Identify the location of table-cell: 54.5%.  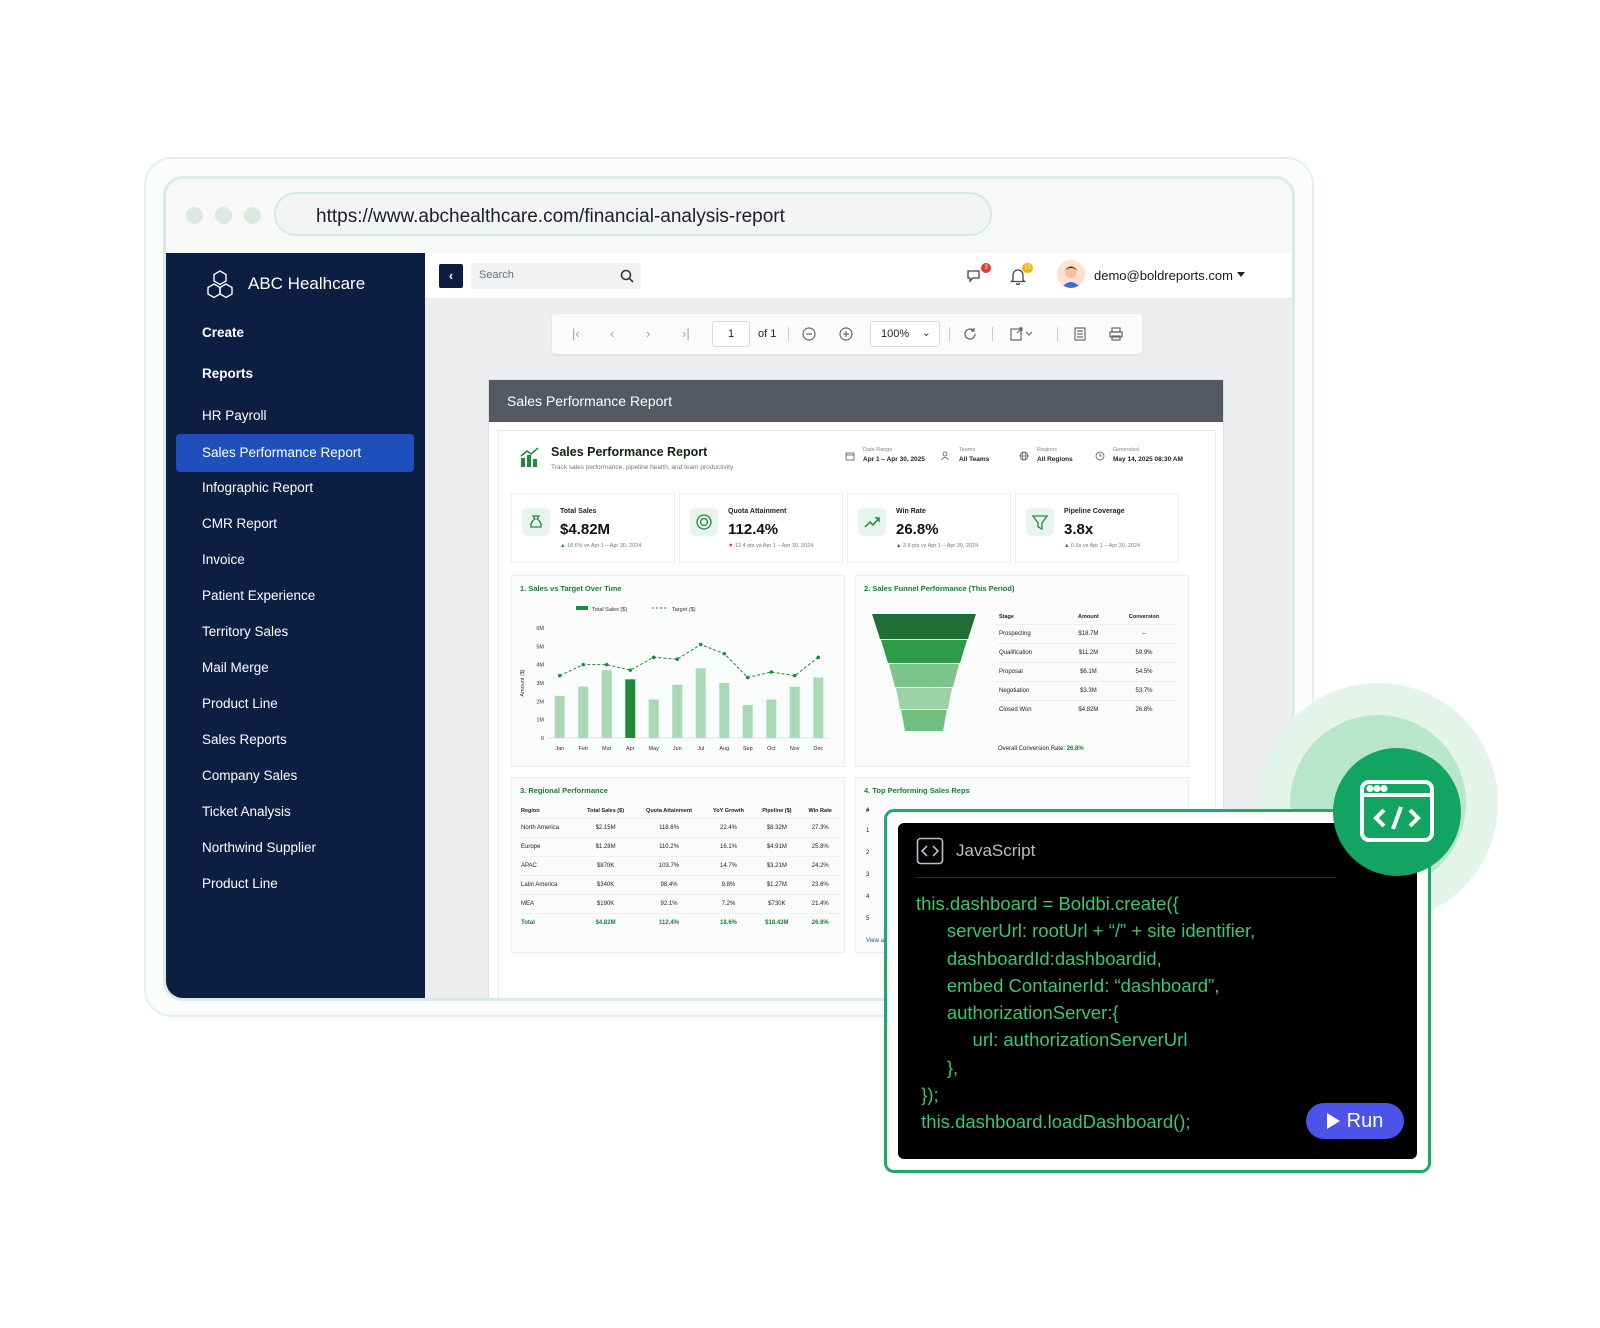
(1144, 672).